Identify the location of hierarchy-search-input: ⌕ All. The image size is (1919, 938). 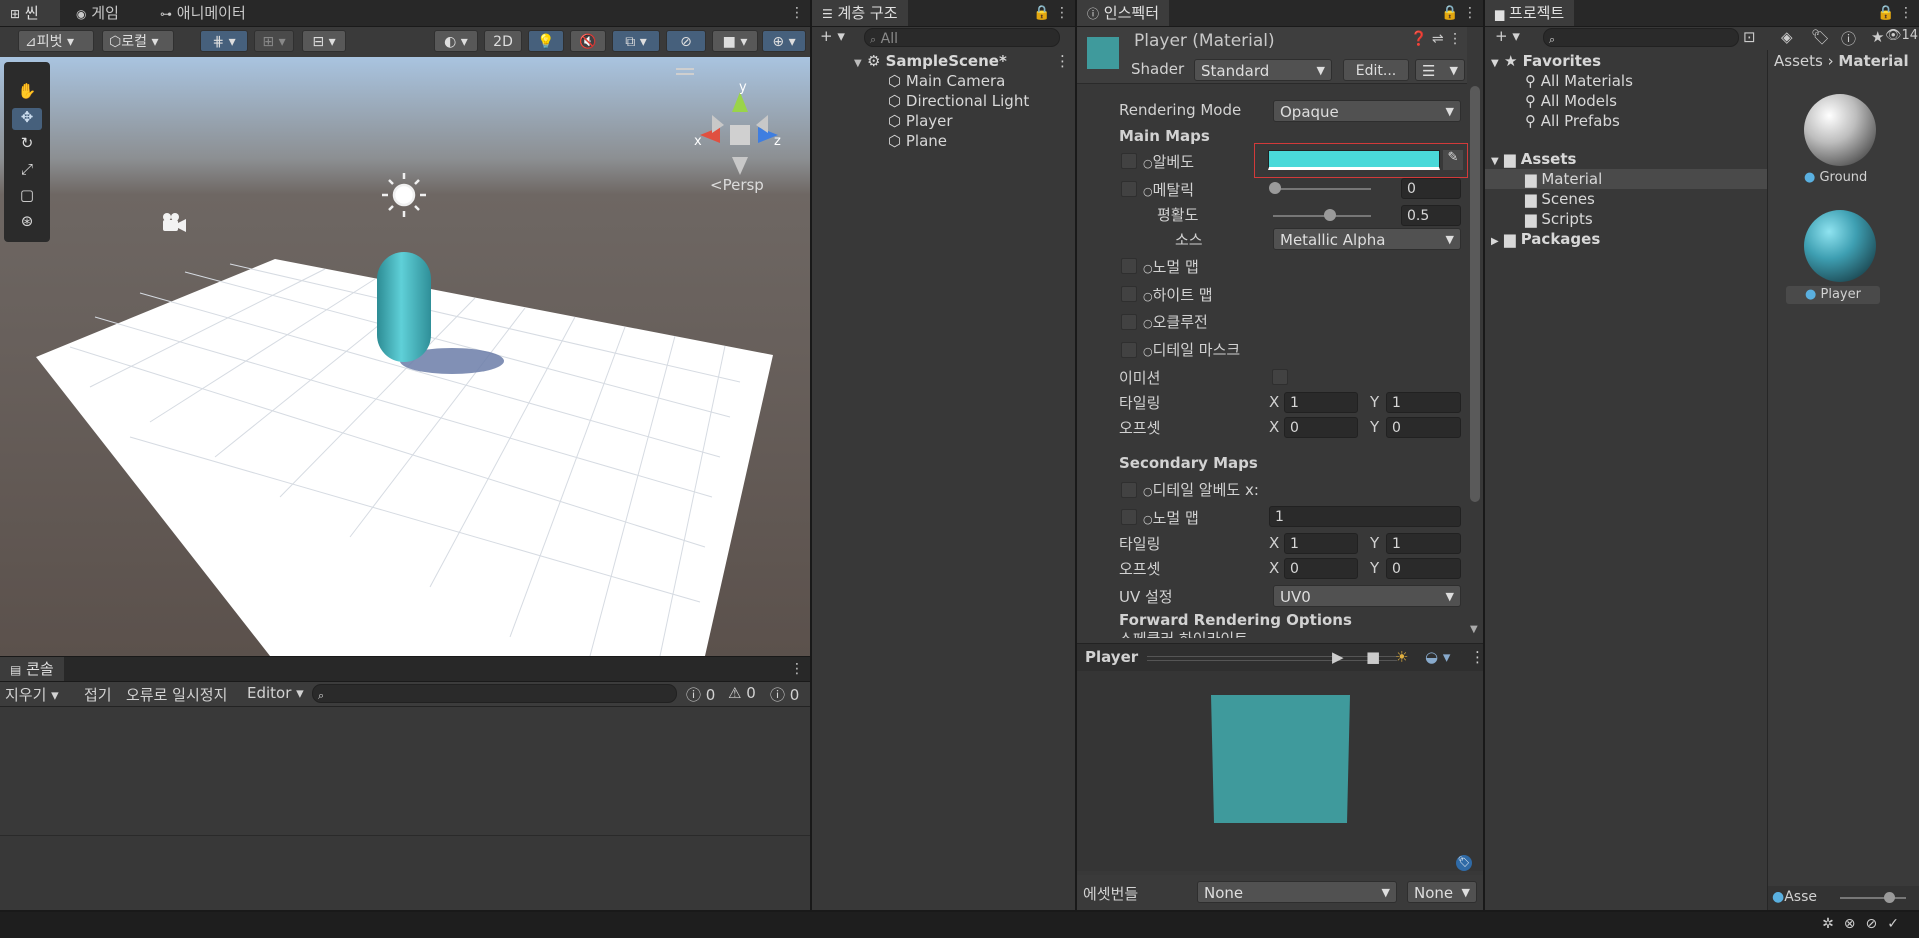
(962, 37).